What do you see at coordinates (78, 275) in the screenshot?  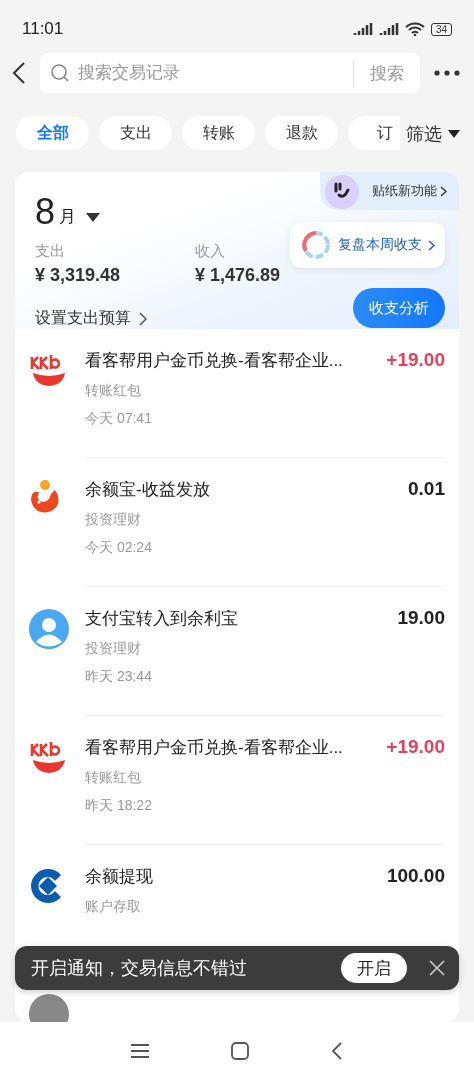 I see `stat-value: ¥ 3,319.48` at bounding box center [78, 275].